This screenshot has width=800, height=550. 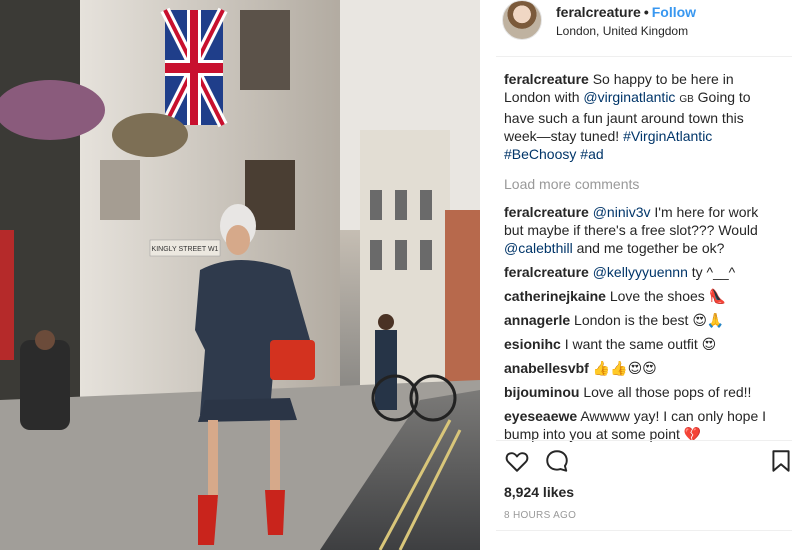 I want to click on comment-mention-2: @calebthill, so click(x=538, y=248).